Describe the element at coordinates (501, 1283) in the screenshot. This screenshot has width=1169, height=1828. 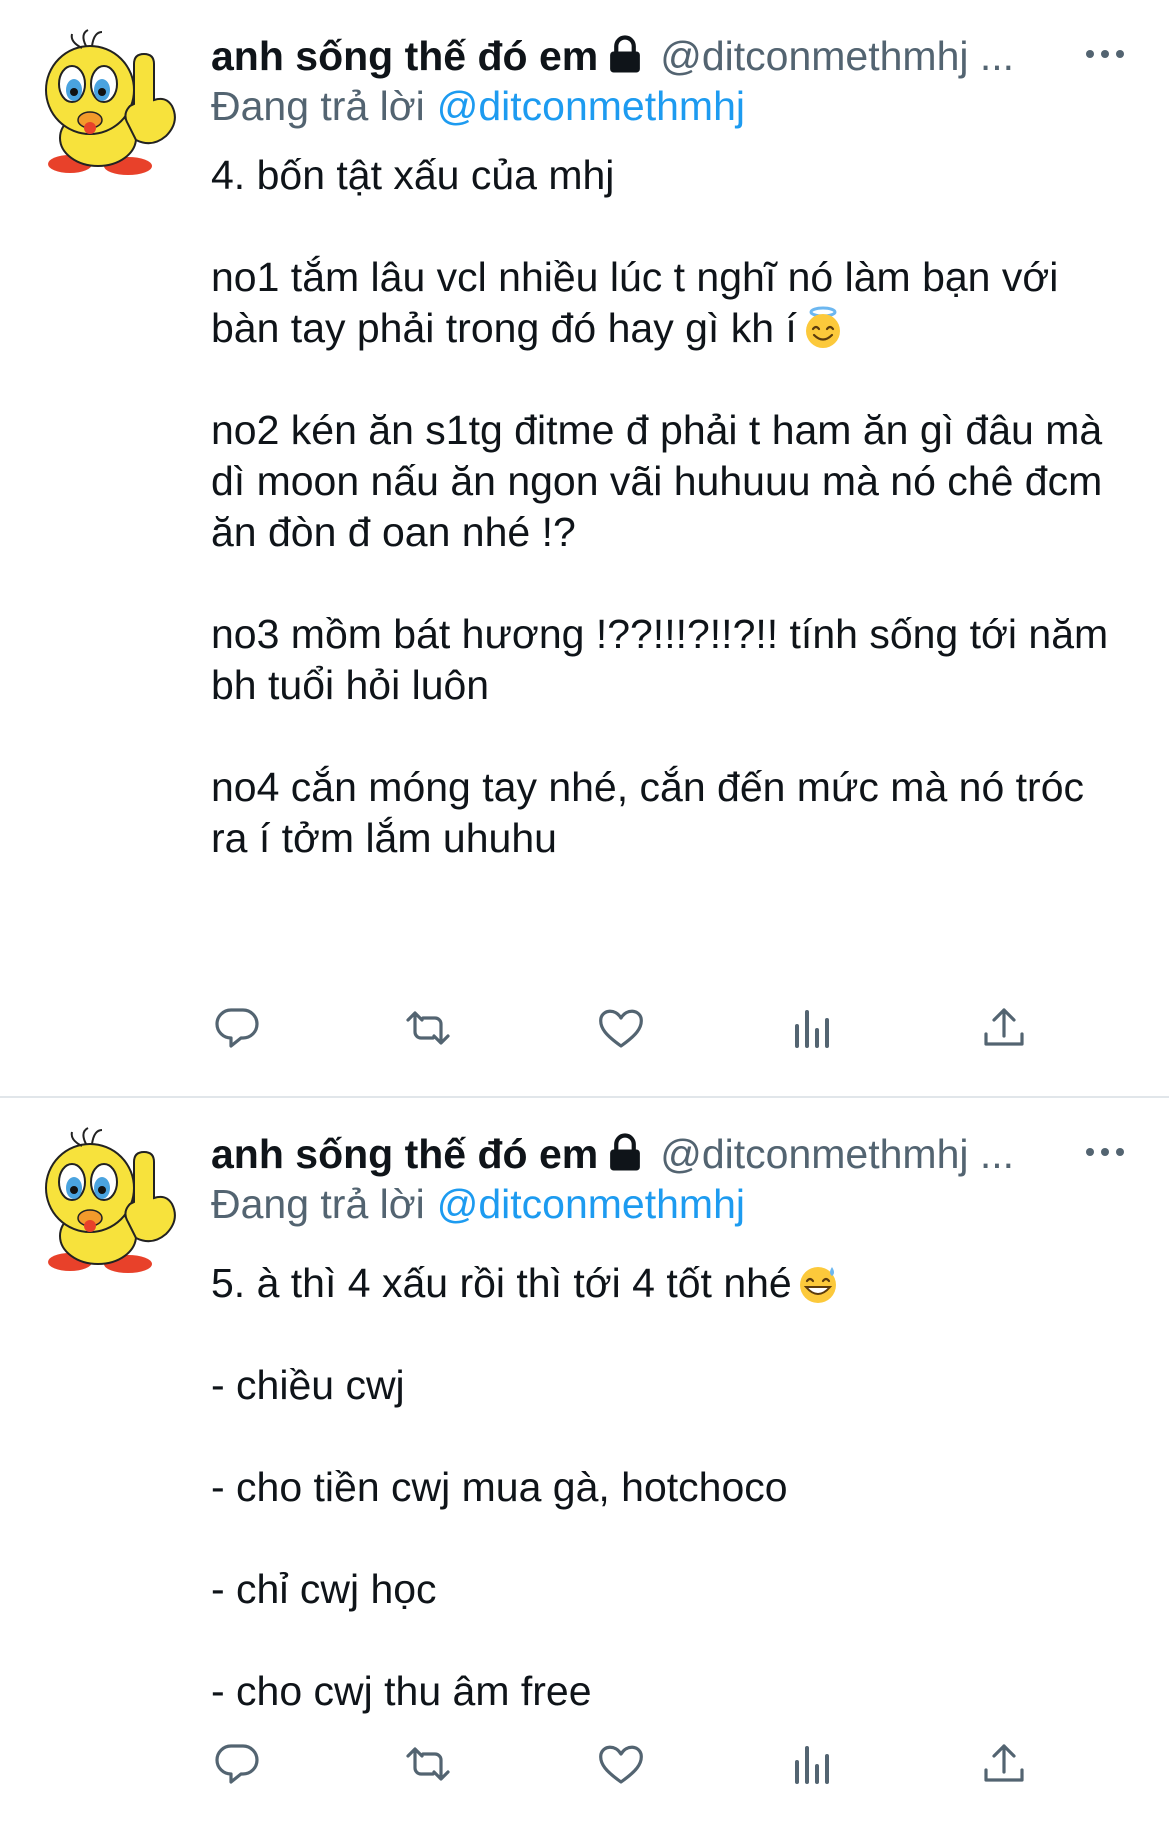
I see `tweet-paragraph-text: 5. à thì 4 xấu rồi thì tới 4 tốt nhé` at that location.